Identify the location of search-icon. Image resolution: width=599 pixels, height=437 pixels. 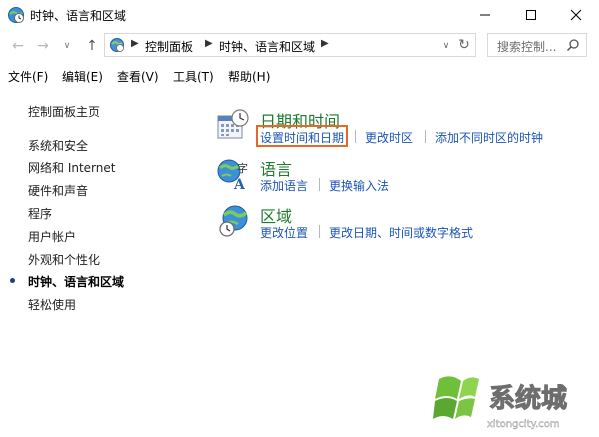
(573, 45).